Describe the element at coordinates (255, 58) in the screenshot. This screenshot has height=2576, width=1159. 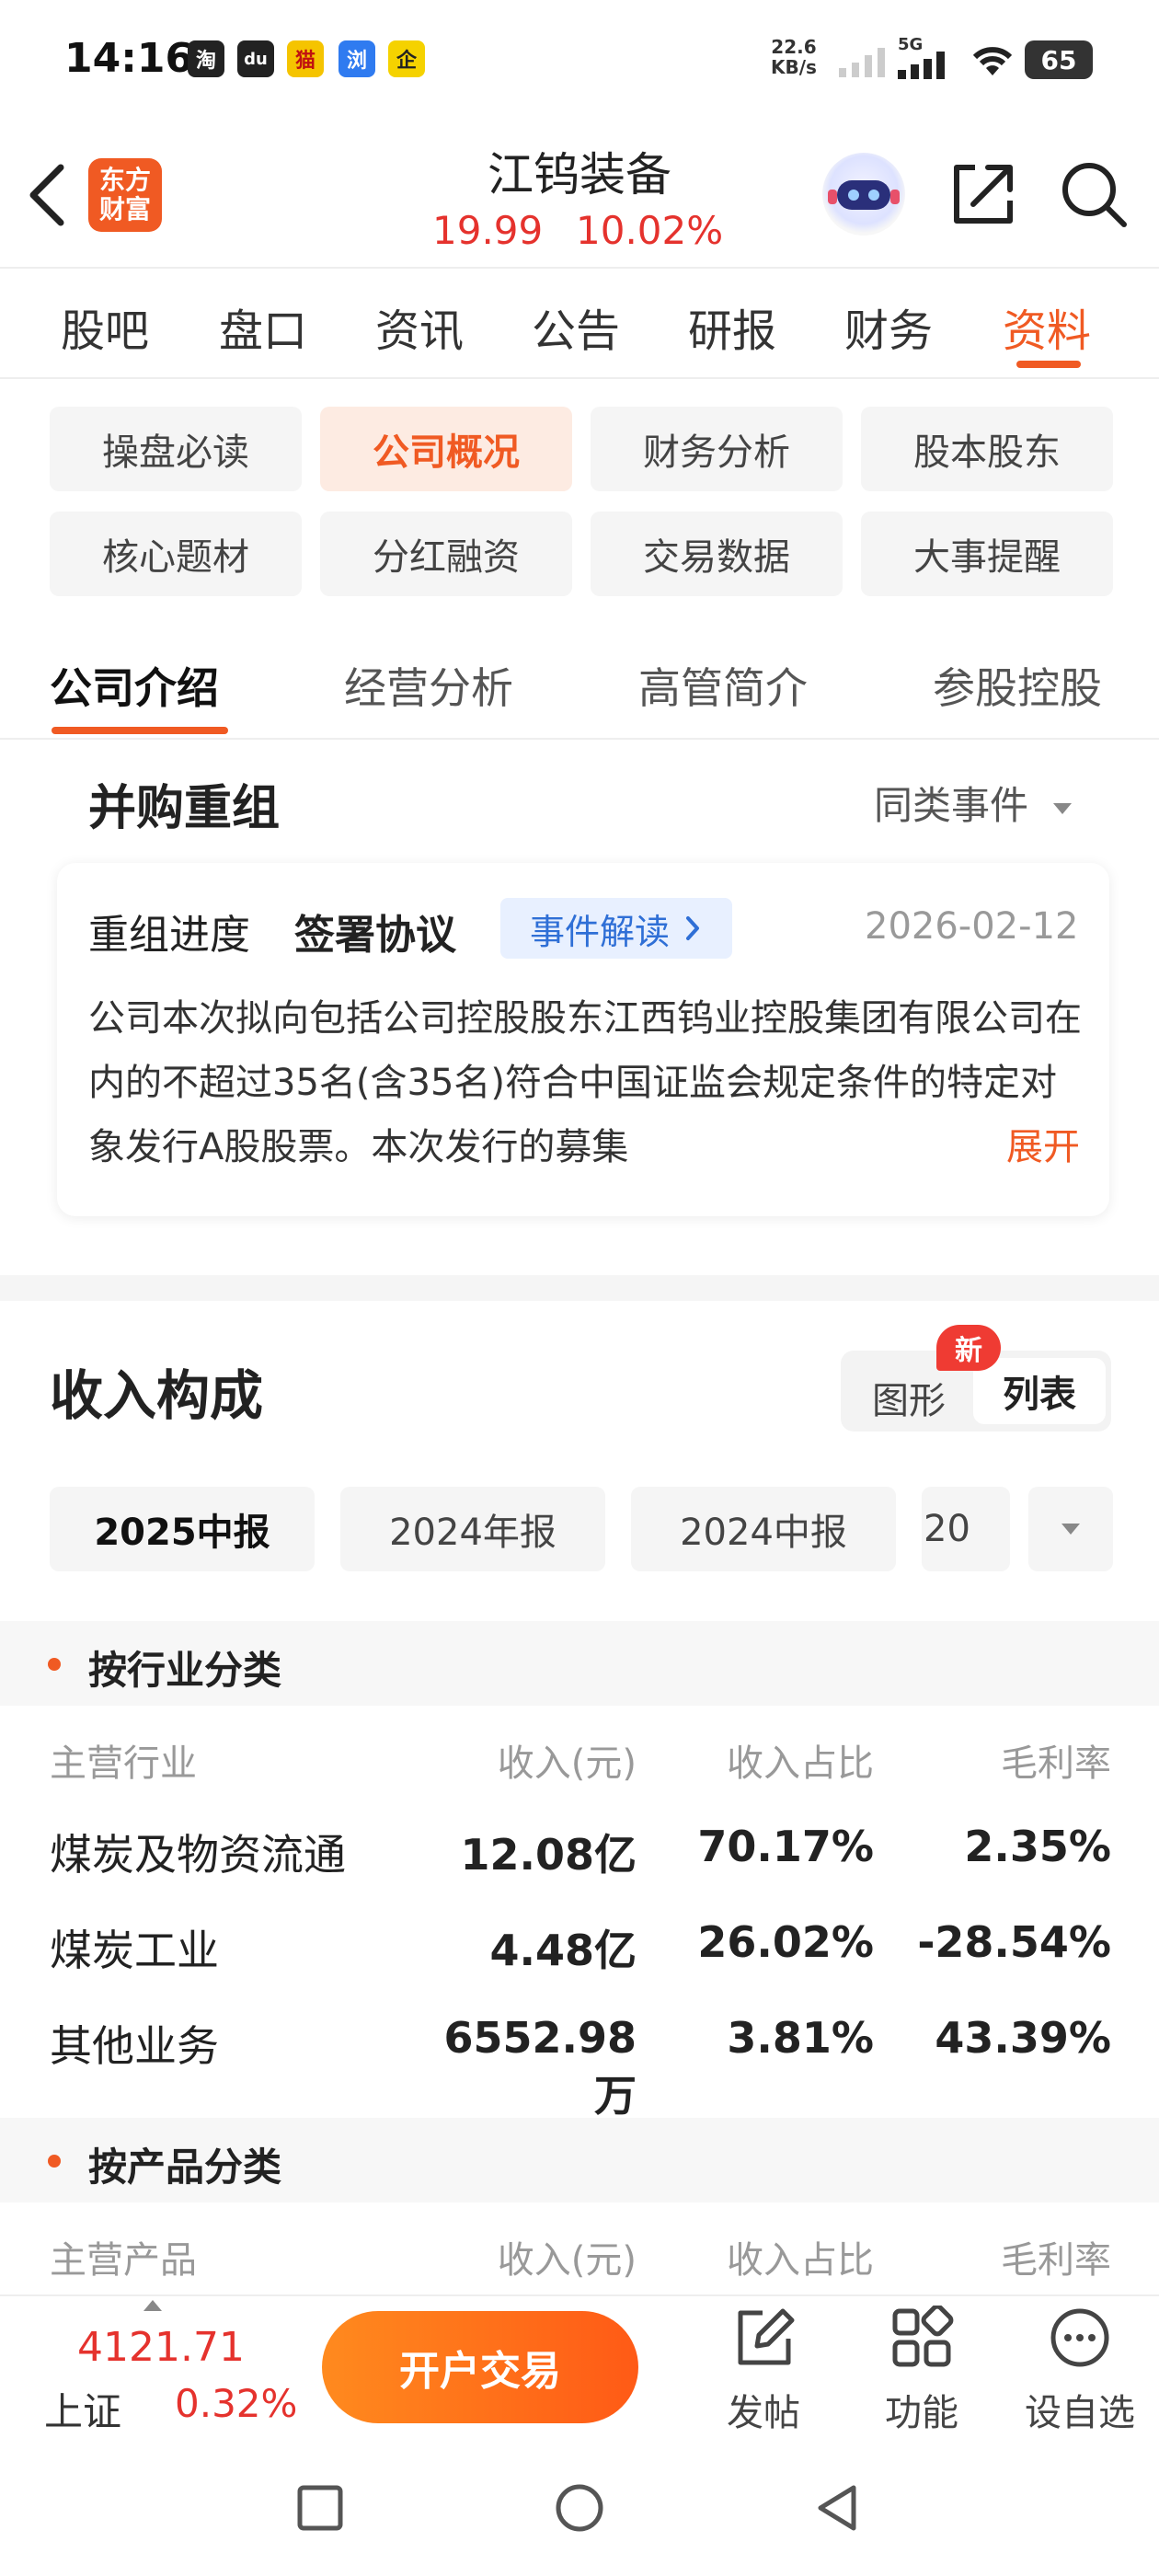
I see `du-app-icon: du` at that location.